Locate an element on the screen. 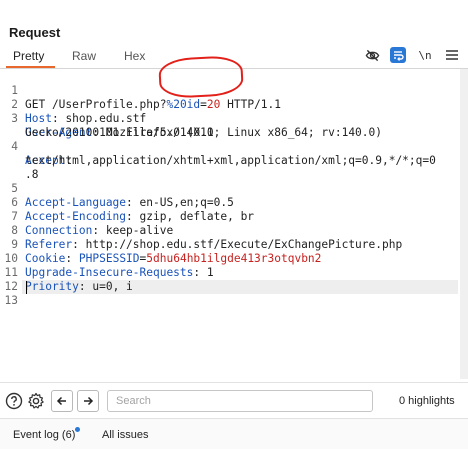 Image resolution: width=468 pixels, height=449 pixels. header-line: 7 Connection: keep-alive is located at coordinates (86, 216).